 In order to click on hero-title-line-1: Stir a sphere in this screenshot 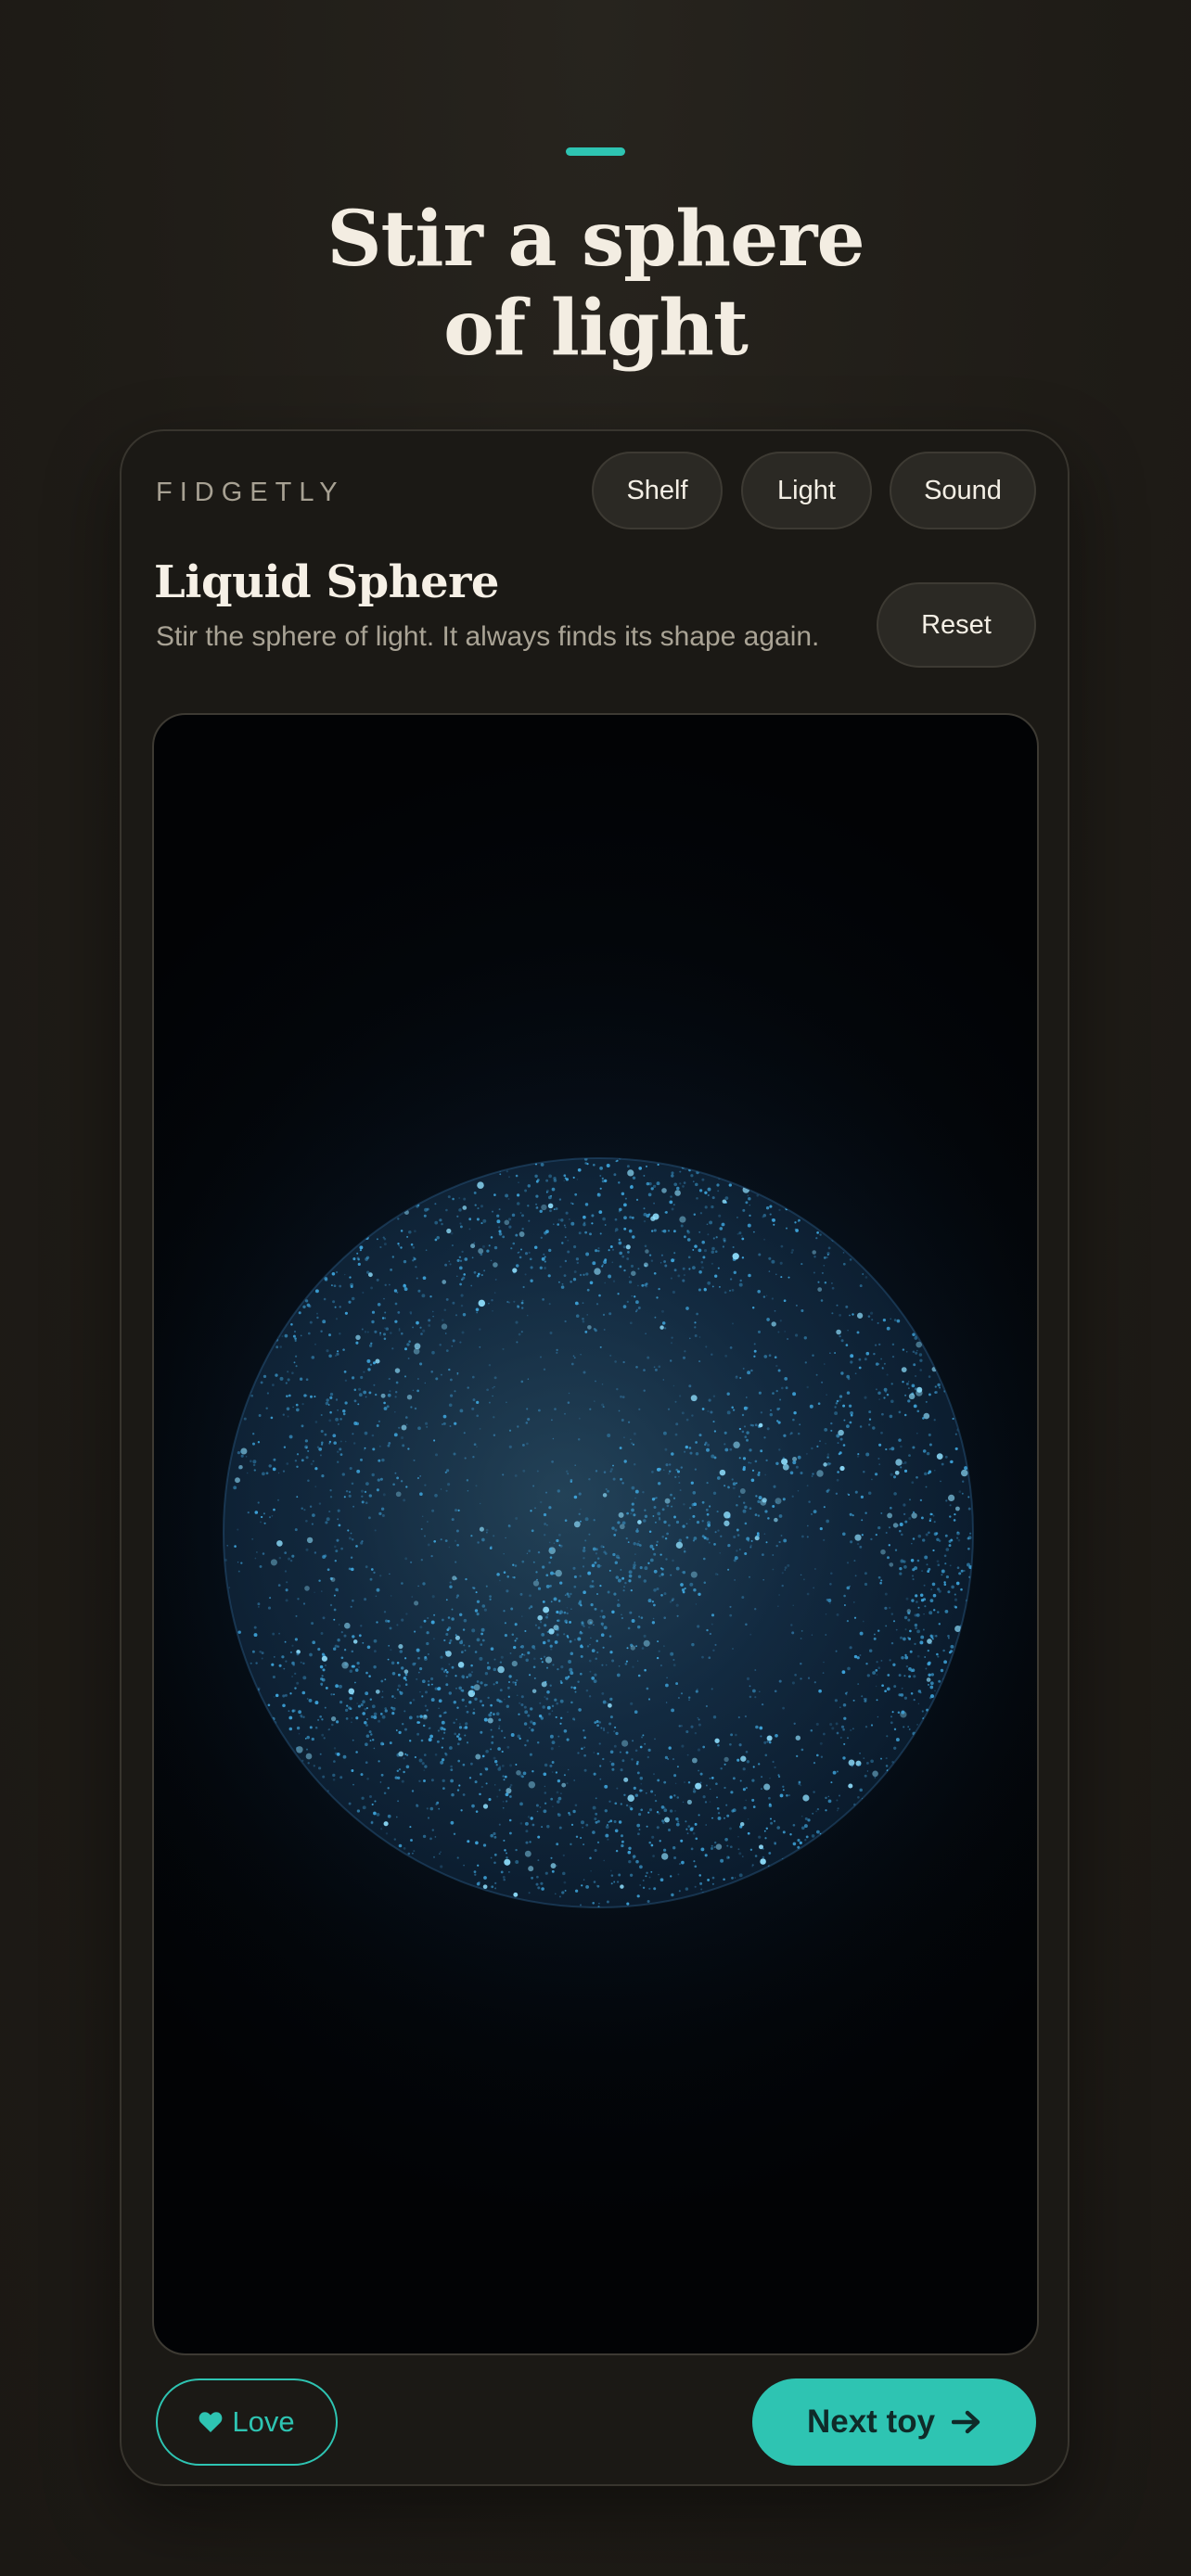, I will do `click(595, 239)`.